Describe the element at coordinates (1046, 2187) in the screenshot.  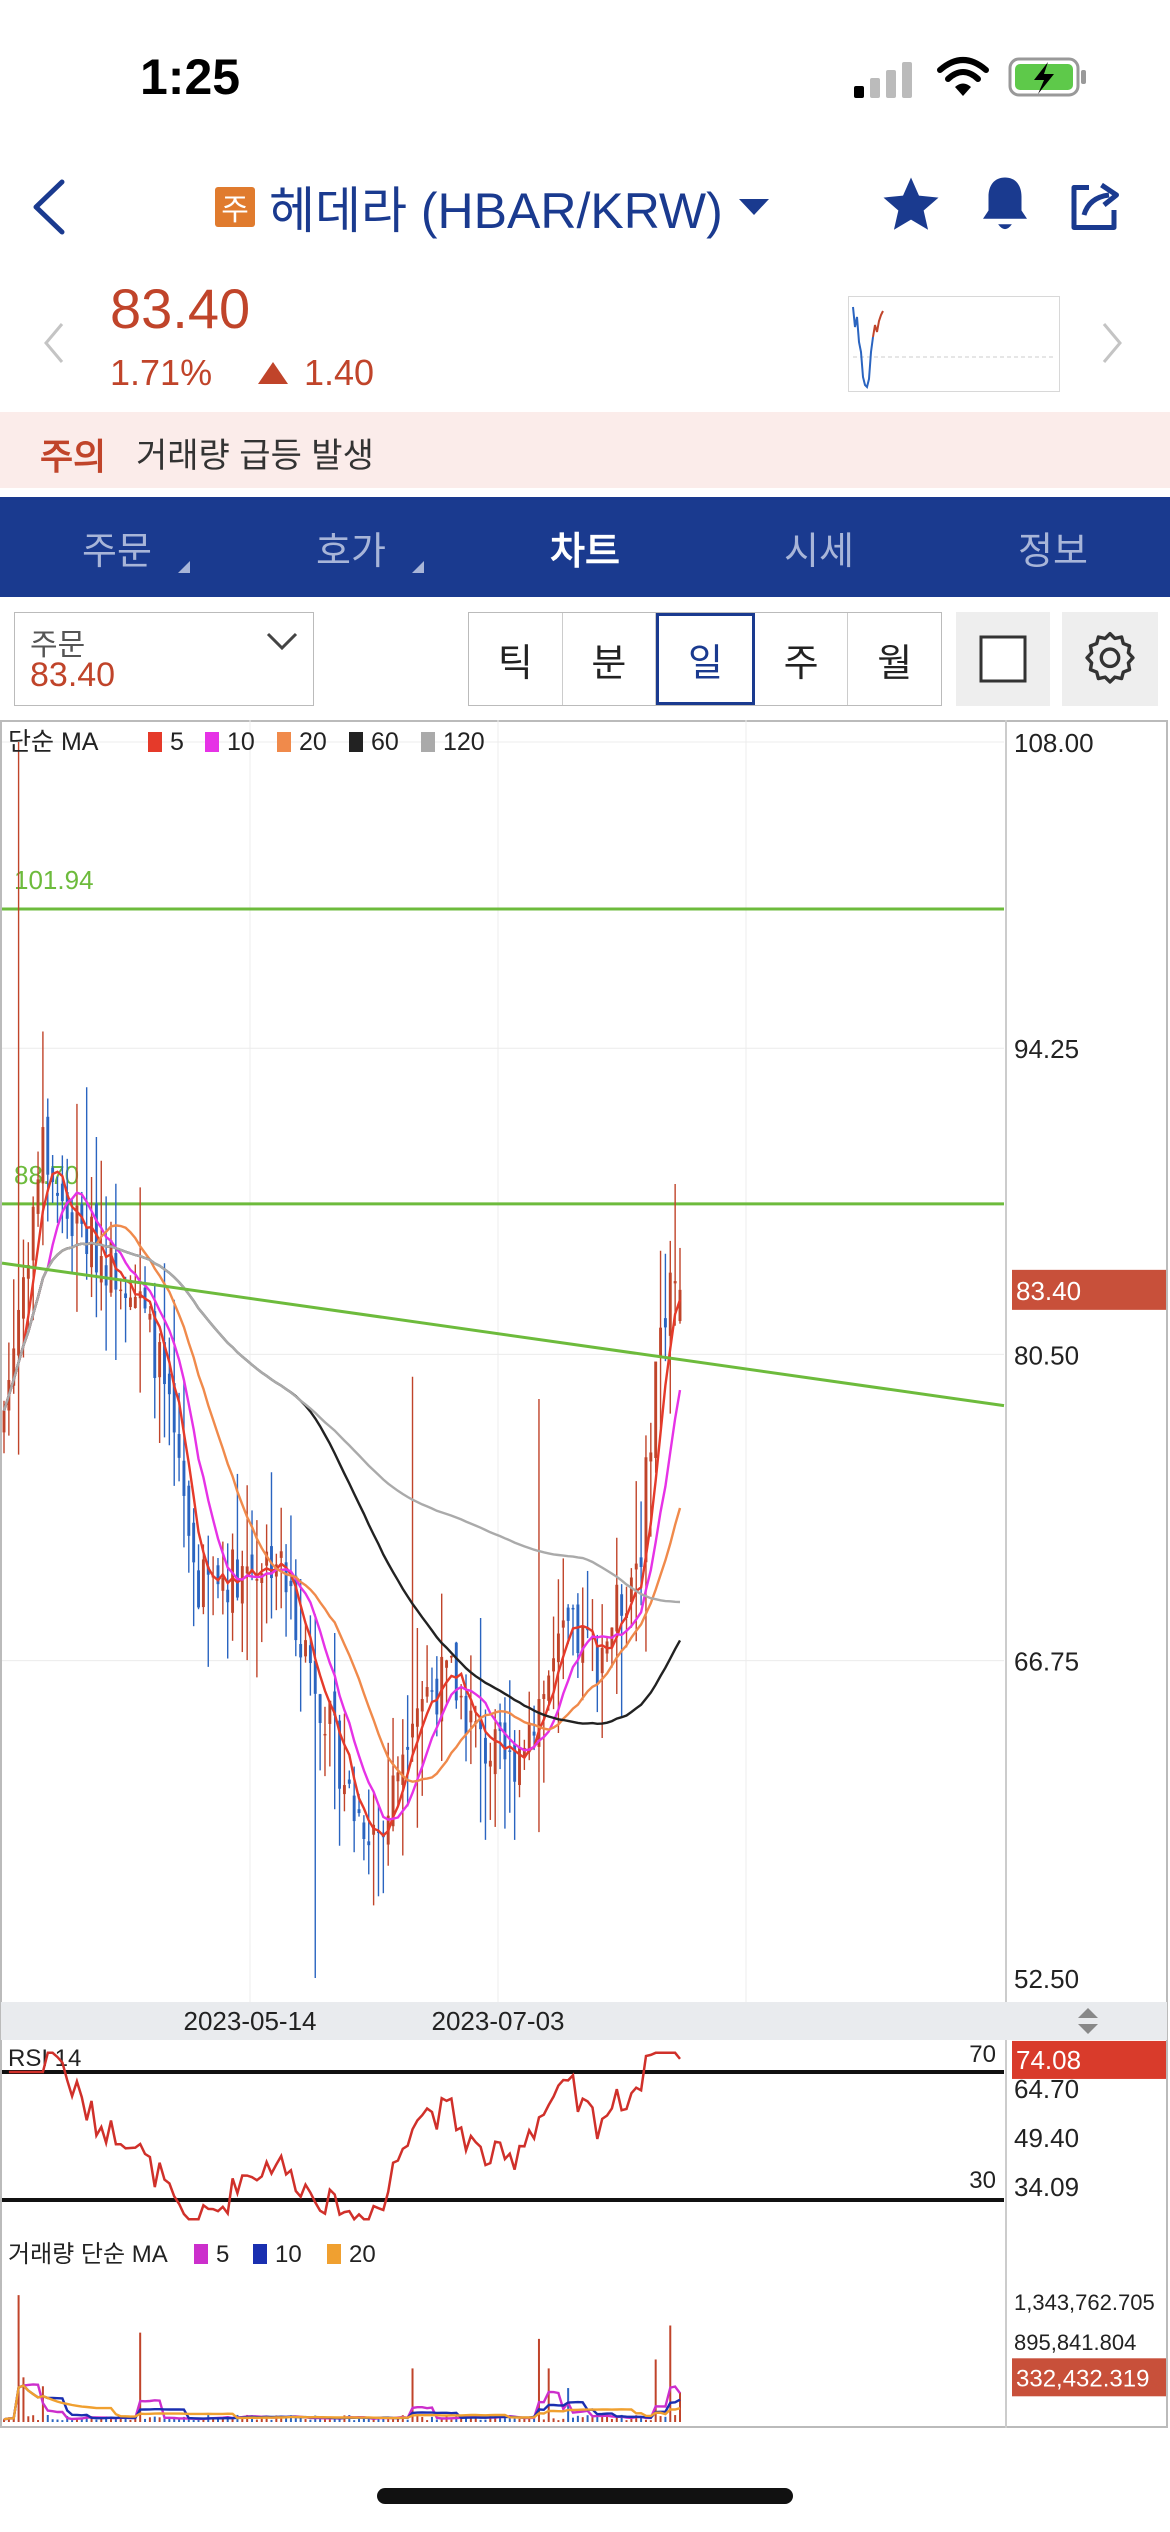
I see `rsi-y-tick: 34.09` at that location.